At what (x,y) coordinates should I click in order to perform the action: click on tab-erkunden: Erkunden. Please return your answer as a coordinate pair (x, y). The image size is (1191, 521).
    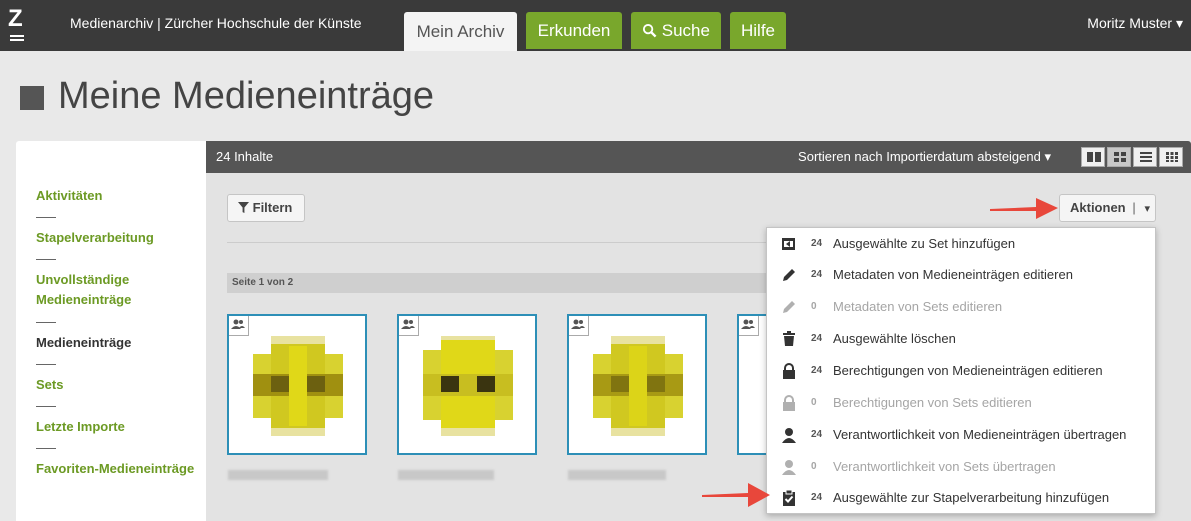
    Looking at the image, I should click on (574, 30).